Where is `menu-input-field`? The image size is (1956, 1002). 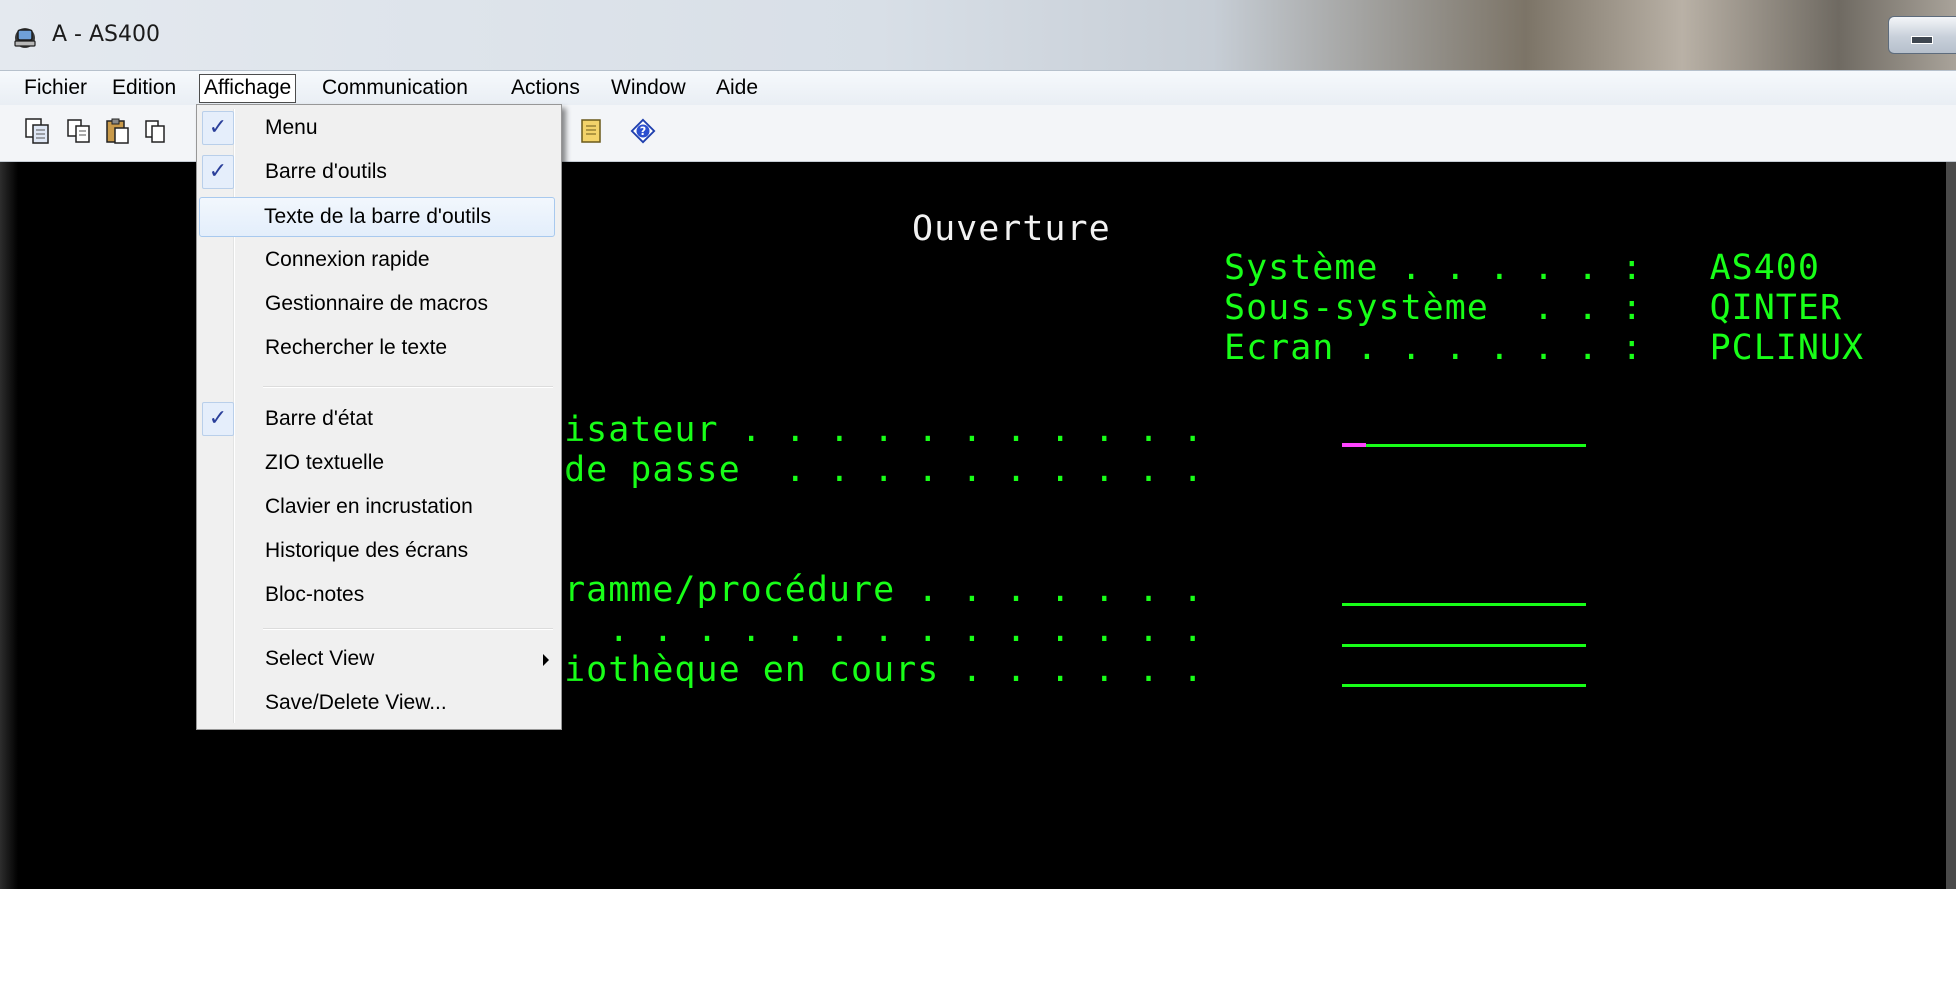
menu-input-field is located at coordinates (1464, 645).